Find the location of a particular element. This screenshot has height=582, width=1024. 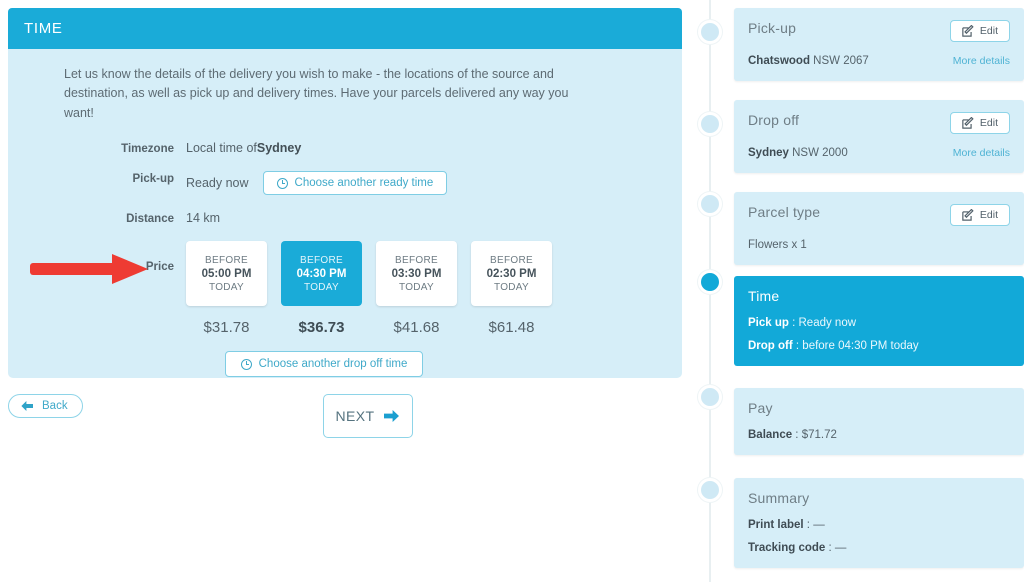

timeline-card-line1-bold: Sydney is located at coordinates (768, 153).